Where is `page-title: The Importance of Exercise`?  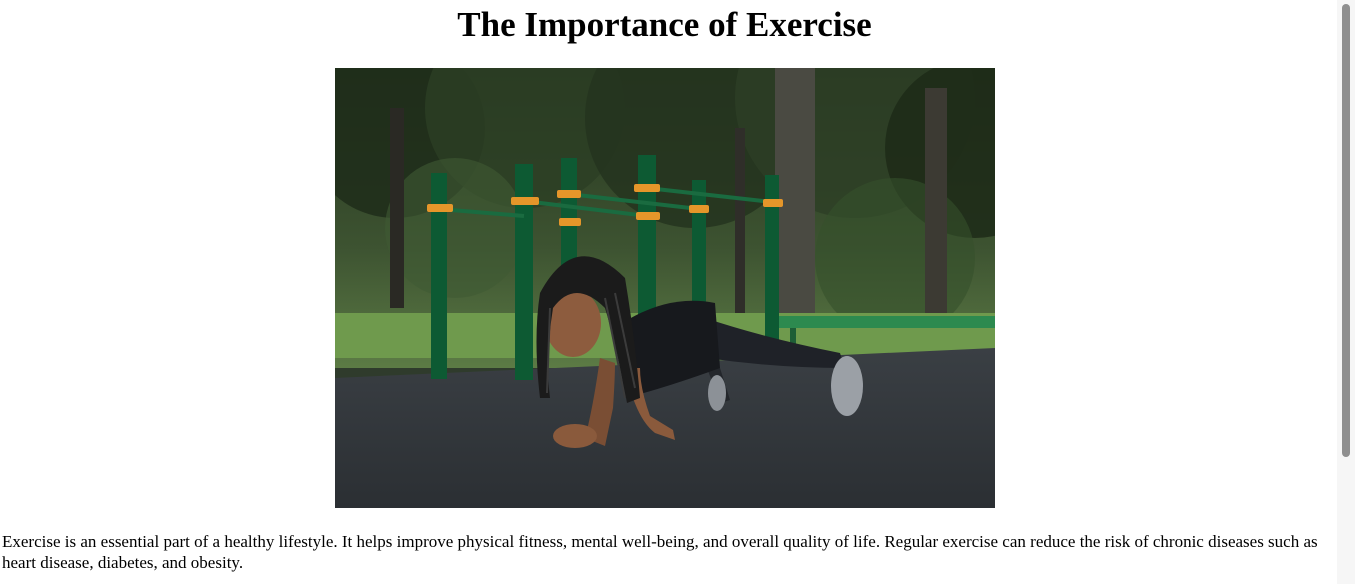
page-title: The Importance of Exercise is located at coordinates (664, 24).